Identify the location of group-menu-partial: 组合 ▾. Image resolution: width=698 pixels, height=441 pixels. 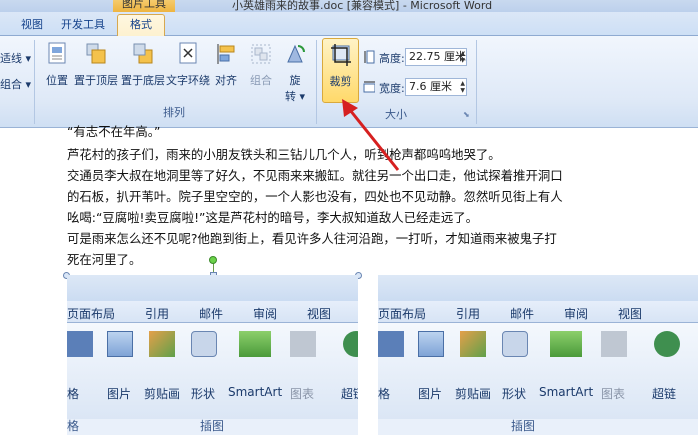
(15, 84).